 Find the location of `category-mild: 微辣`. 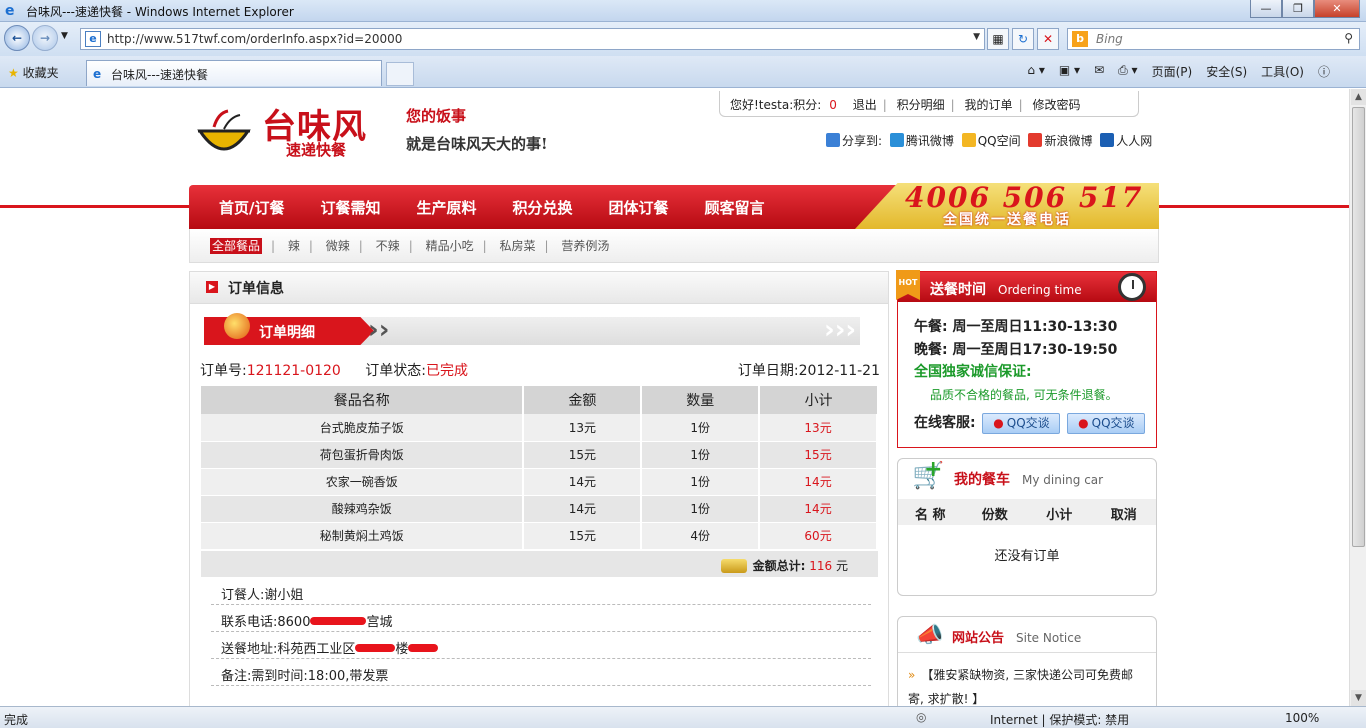

category-mild: 微辣 is located at coordinates (338, 246).